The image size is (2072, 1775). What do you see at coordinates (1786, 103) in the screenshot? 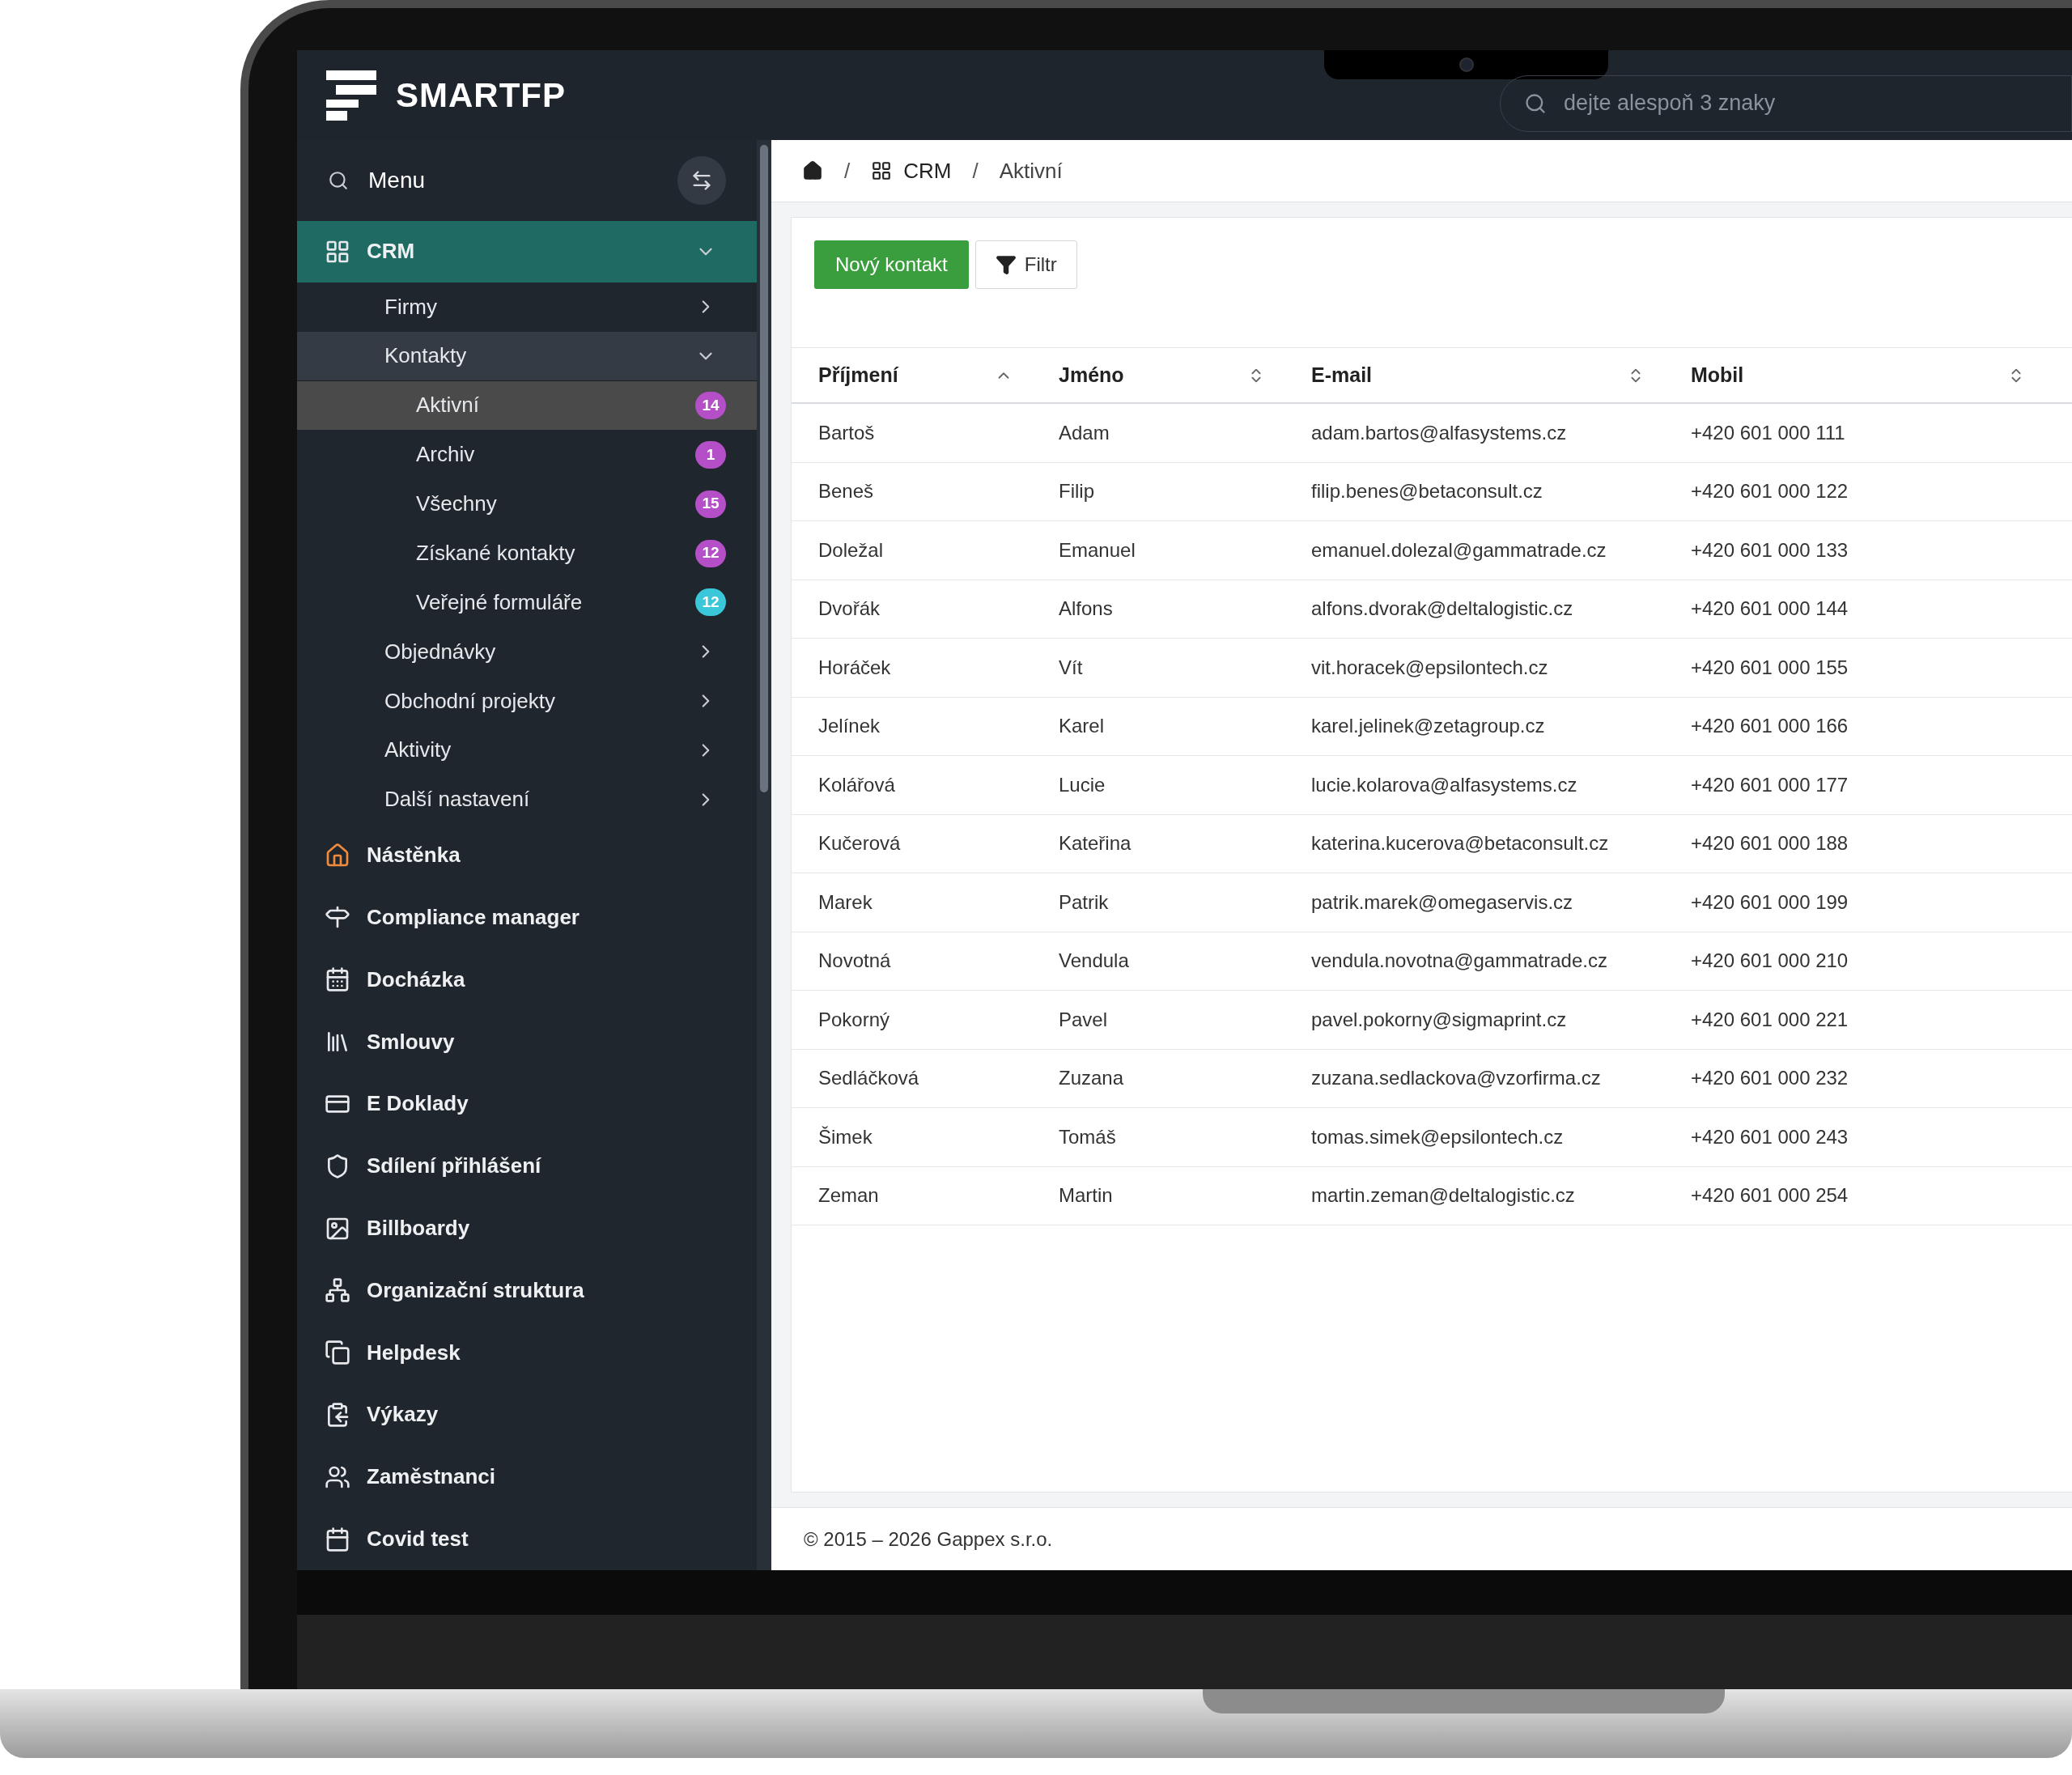
I see `search-field: dejte alespoň 3 znaky` at bounding box center [1786, 103].